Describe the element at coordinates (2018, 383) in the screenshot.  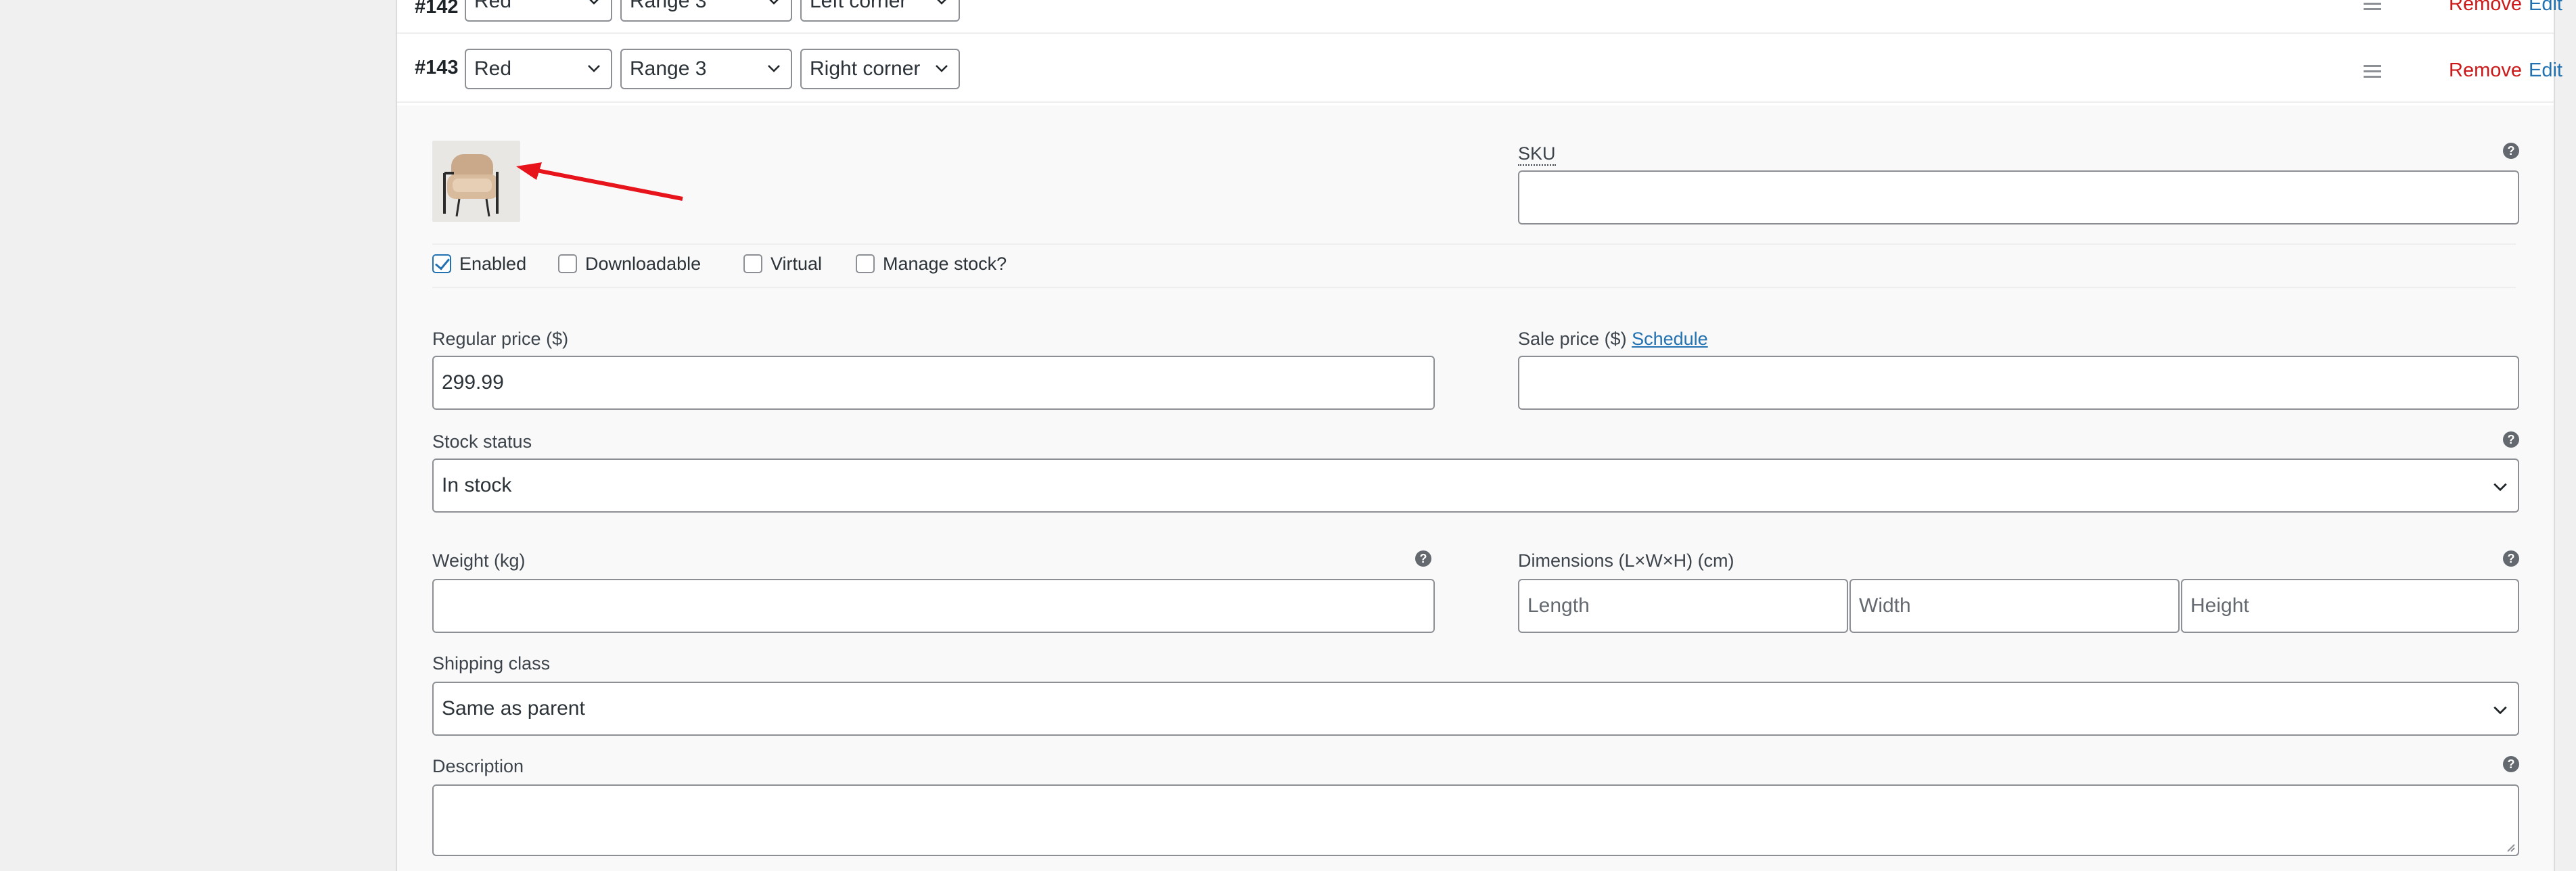
I see `sale-price-input` at that location.